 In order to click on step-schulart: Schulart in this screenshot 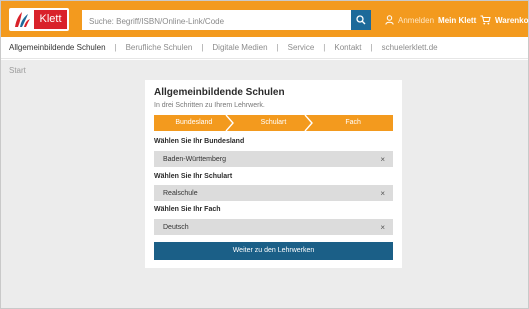, I will do `click(273, 123)`.